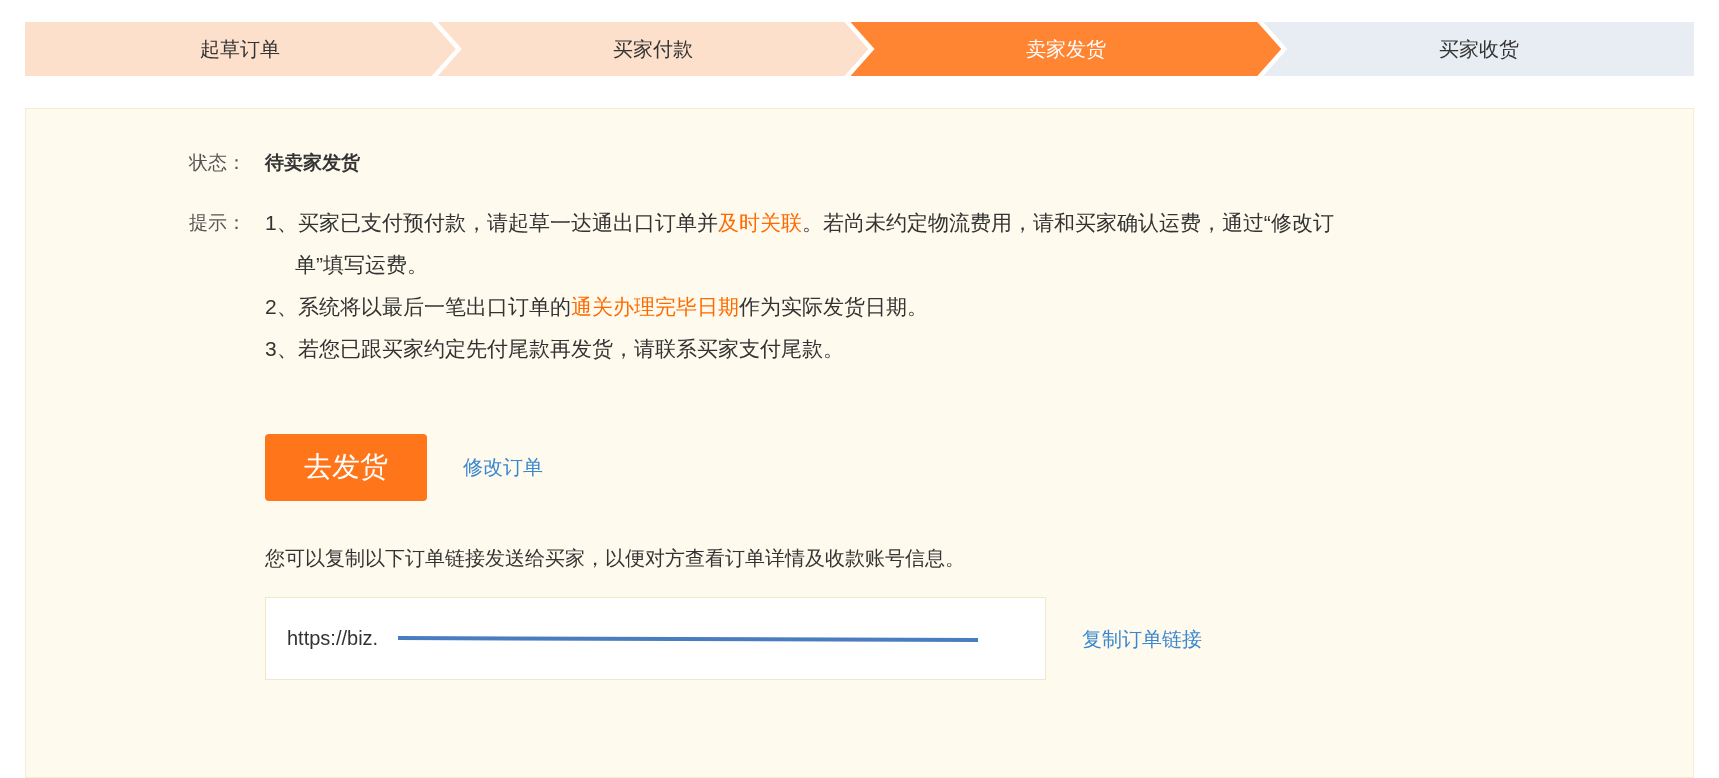 This screenshot has width=1719, height=778. What do you see at coordinates (1478, 49) in the screenshot?
I see `progress-step: 买家收货` at bounding box center [1478, 49].